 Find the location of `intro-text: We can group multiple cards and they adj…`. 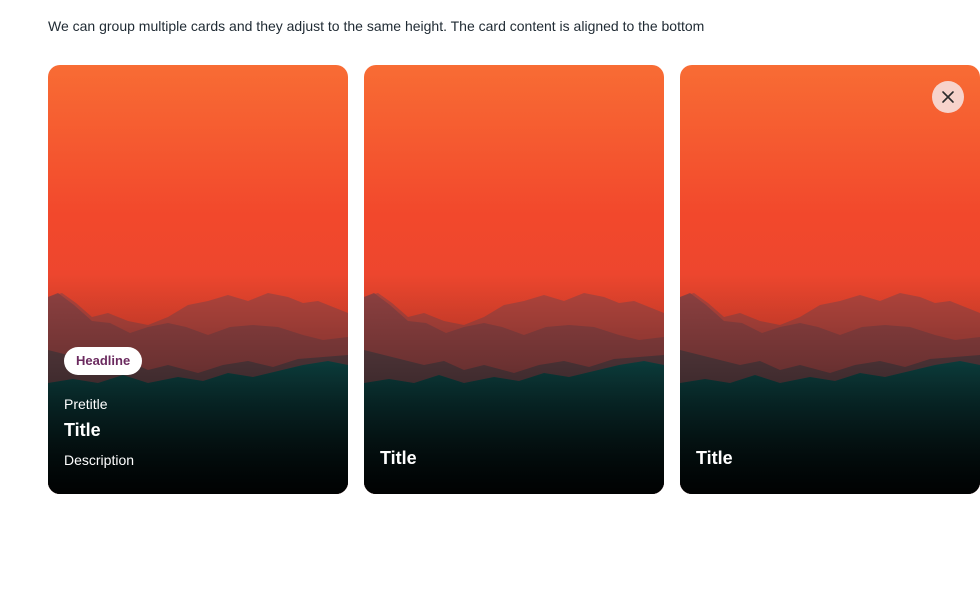

intro-text: We can group multiple cards and they adj… is located at coordinates (376, 26).